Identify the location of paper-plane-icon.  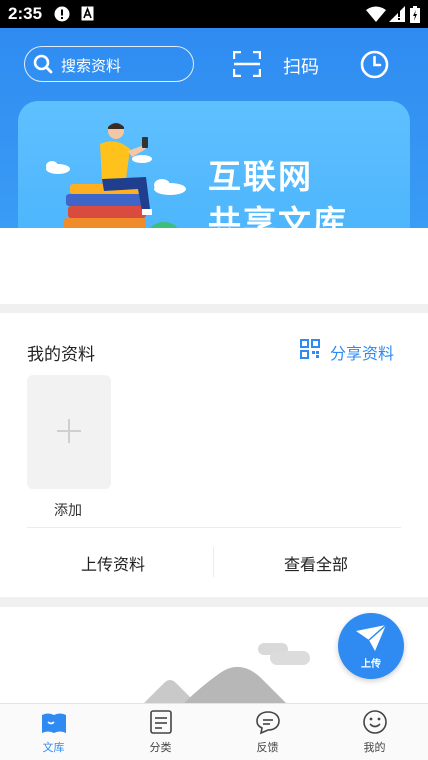
(371, 637).